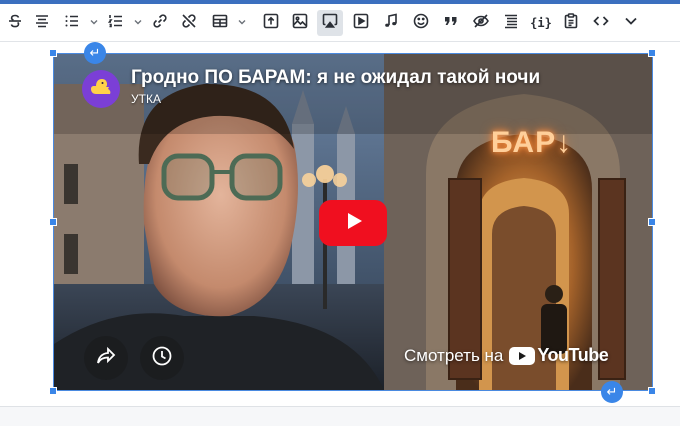 The image size is (680, 426). I want to click on clock-icon, so click(162, 358).